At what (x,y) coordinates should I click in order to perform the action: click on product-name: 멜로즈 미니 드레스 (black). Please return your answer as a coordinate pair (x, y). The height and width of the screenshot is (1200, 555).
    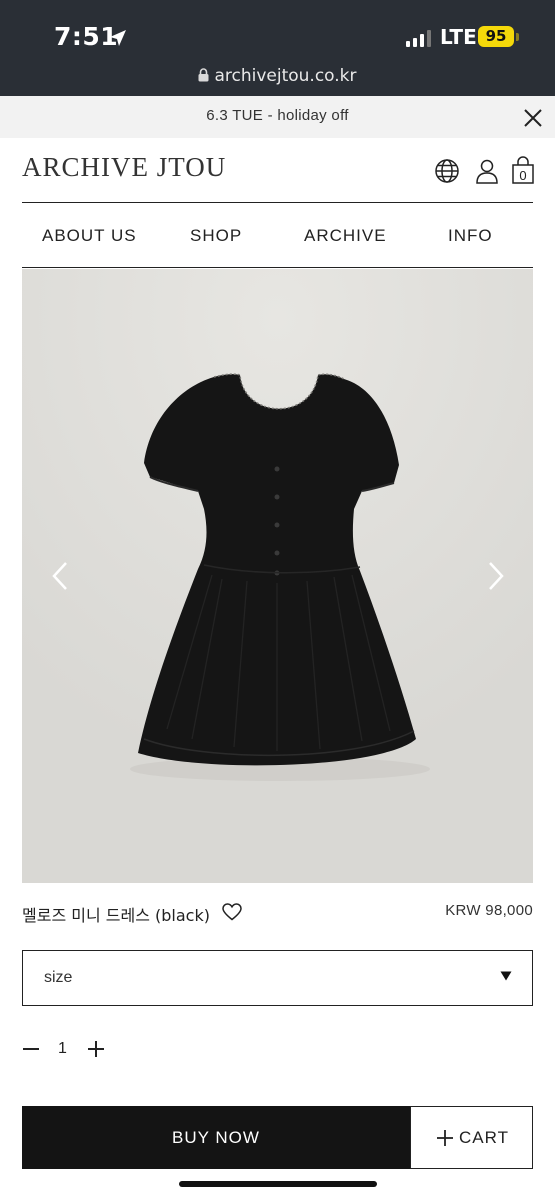
    Looking at the image, I should click on (116, 915).